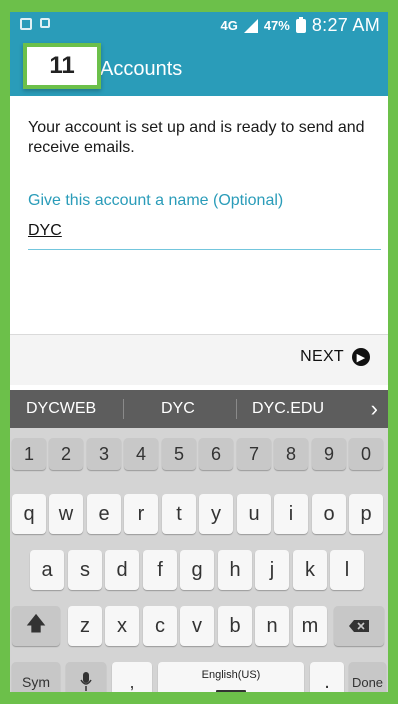  I want to click on network-type: 4G, so click(229, 25).